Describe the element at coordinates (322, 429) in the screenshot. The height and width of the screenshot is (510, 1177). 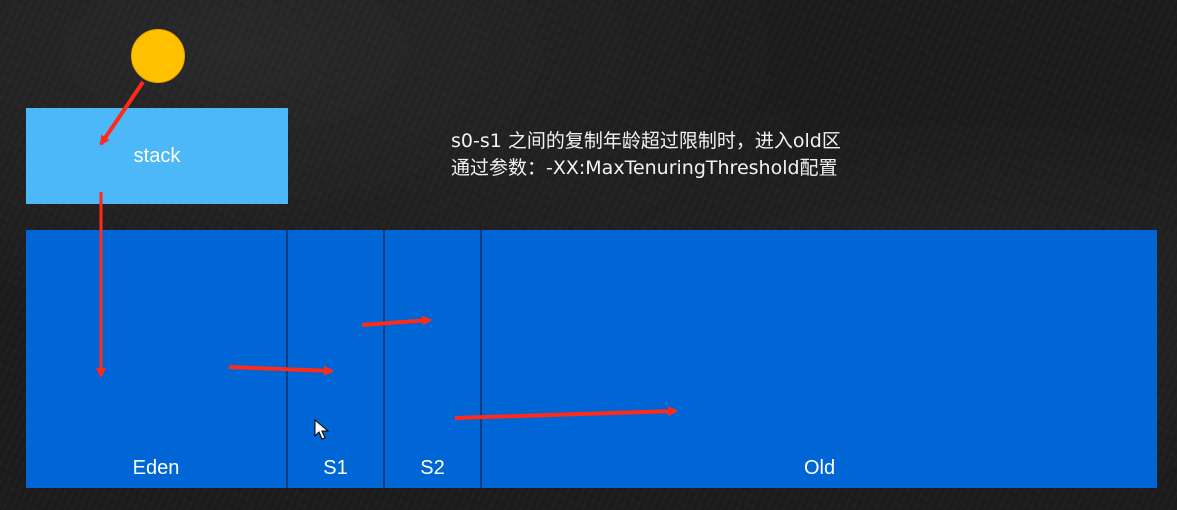
I see `mouse-cursor-icon` at that location.